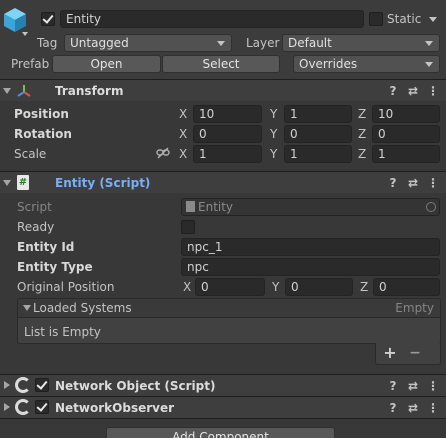 This screenshot has height=438, width=446. I want to click on scale-x-field: 1, so click(227, 154).